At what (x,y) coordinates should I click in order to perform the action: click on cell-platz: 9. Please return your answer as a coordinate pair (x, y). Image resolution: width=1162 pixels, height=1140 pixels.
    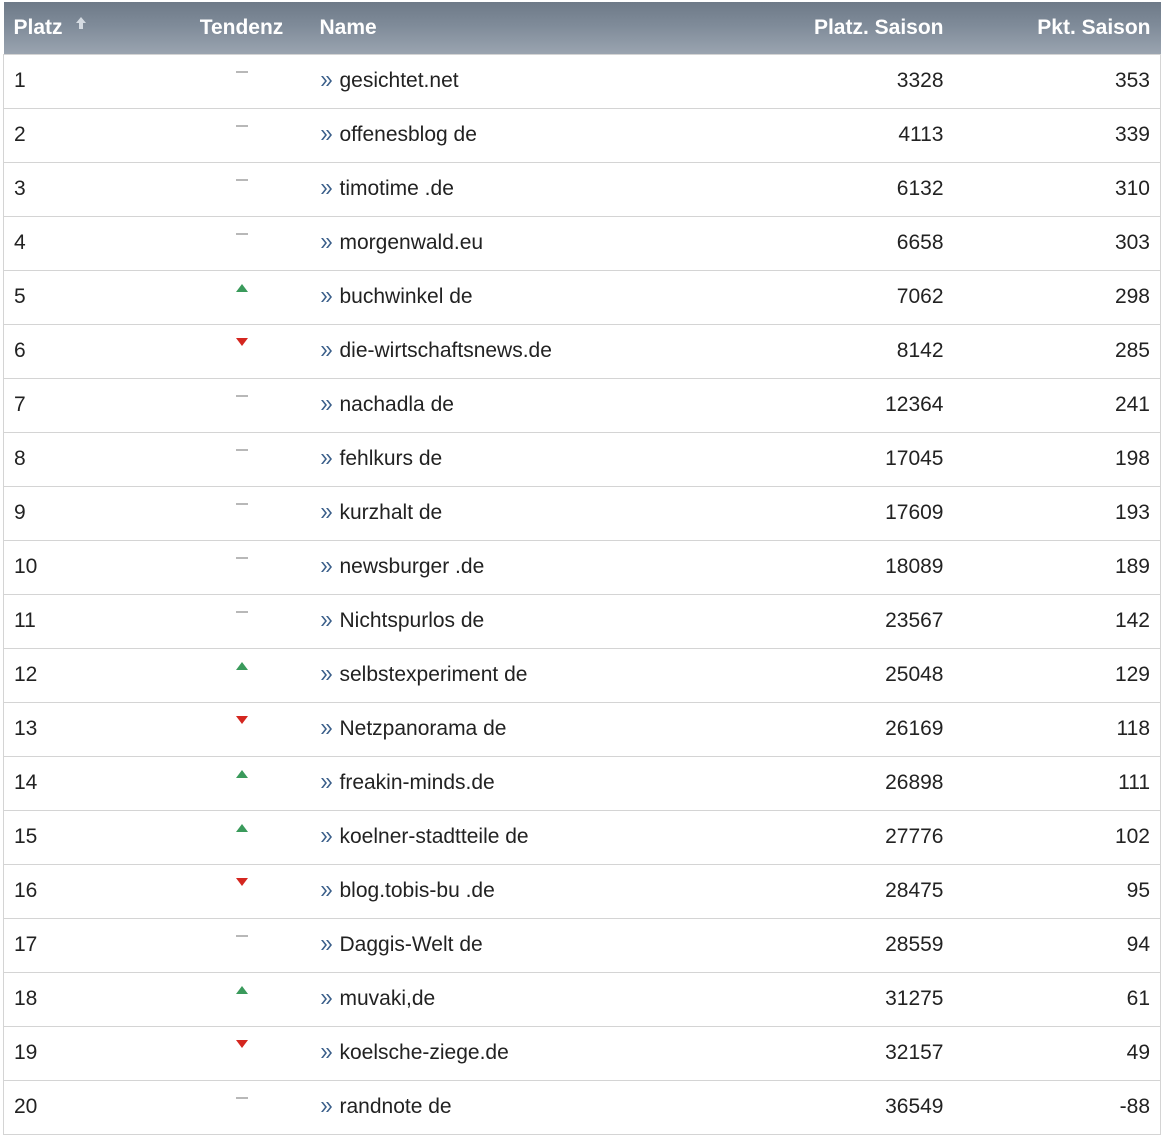
    Looking at the image, I should click on (83, 513).